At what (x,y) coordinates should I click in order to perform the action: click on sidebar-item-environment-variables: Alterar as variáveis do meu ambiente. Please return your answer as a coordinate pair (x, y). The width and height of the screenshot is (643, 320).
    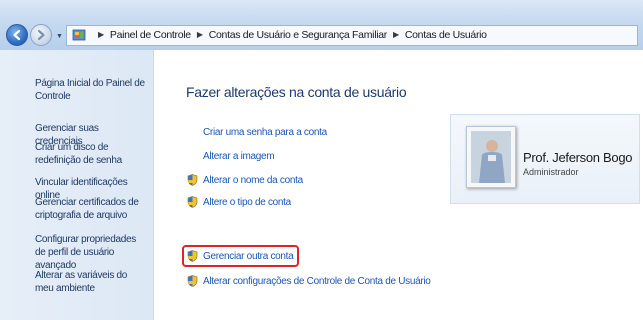
    Looking at the image, I should click on (91, 282).